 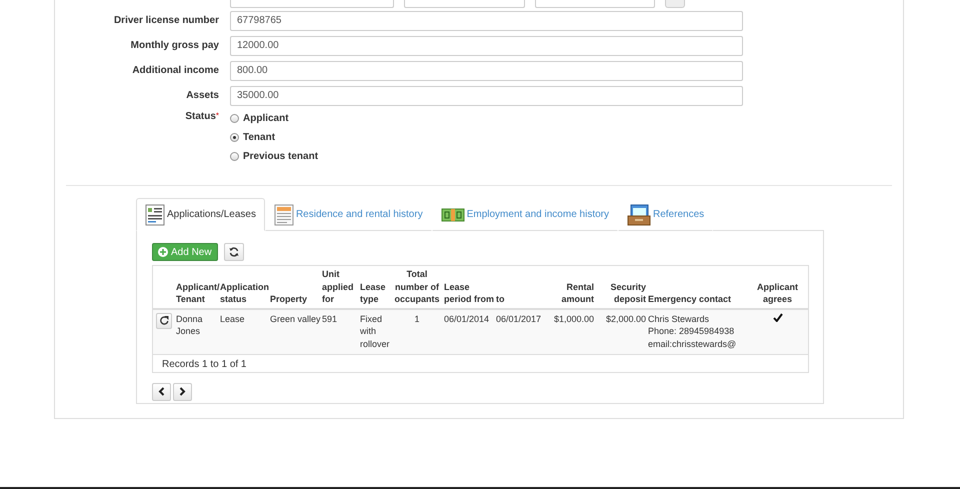 I want to click on plus-circle-icon, so click(x=163, y=252).